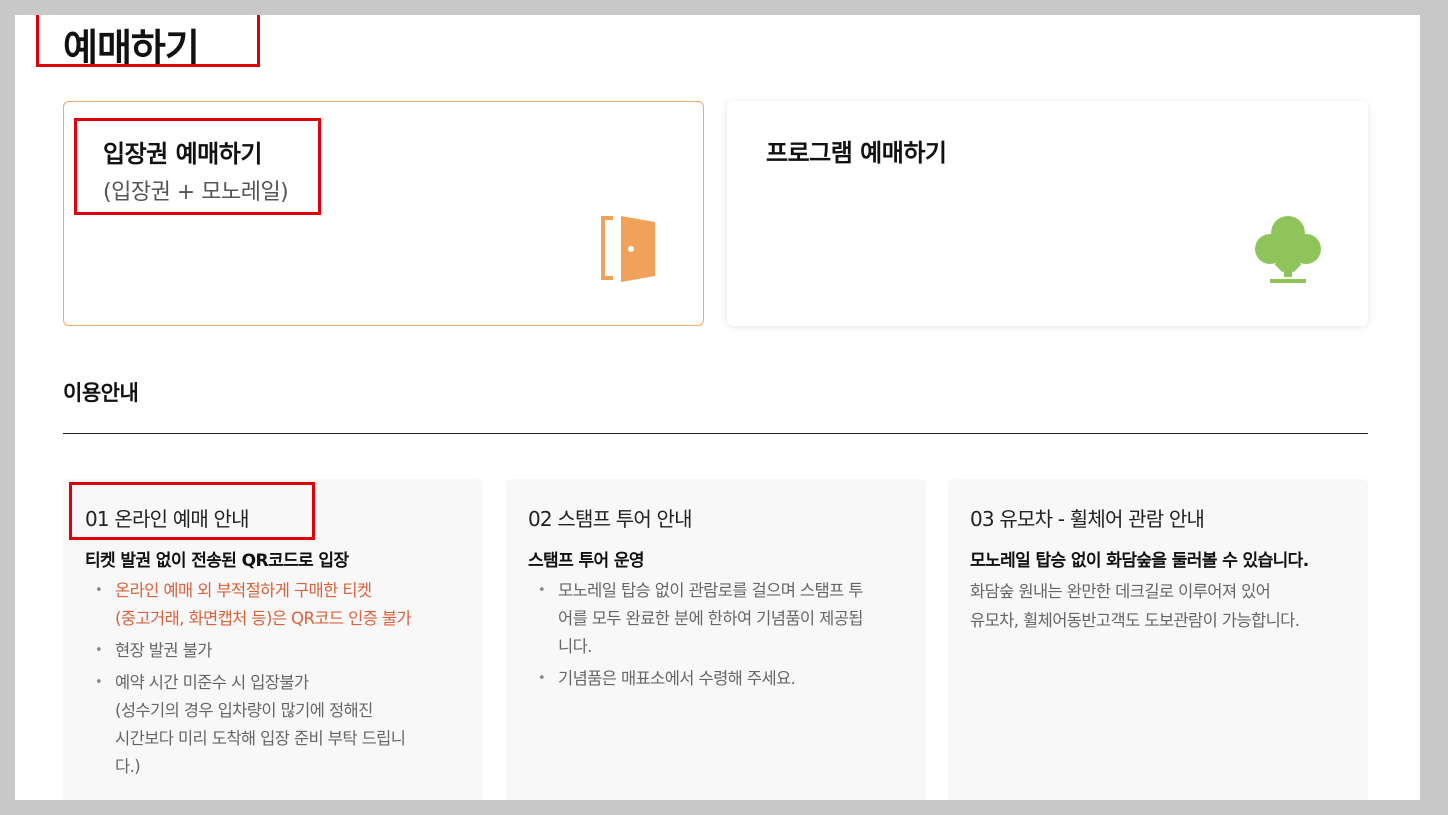  I want to click on door-icon, so click(629, 251).